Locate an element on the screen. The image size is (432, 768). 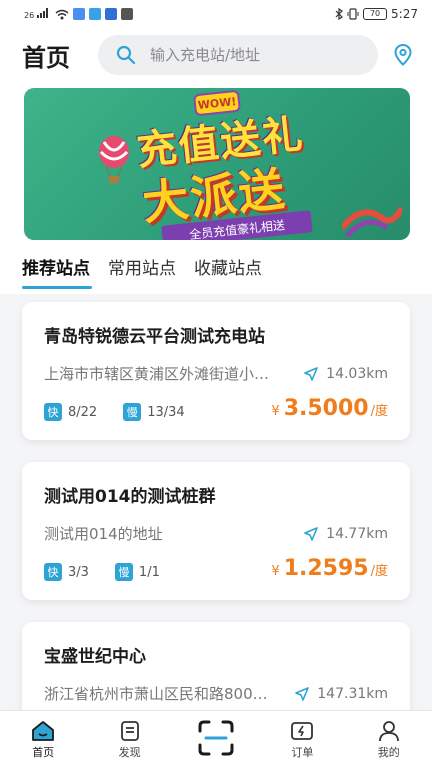
nav-discover: 发现 is located at coordinates (130, 740).